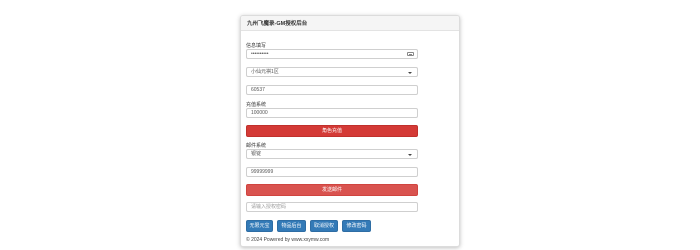 The height and width of the screenshot is (250, 700). What do you see at coordinates (324, 226) in the screenshot?
I see `cancel-auth-button: 取消授权` at bounding box center [324, 226].